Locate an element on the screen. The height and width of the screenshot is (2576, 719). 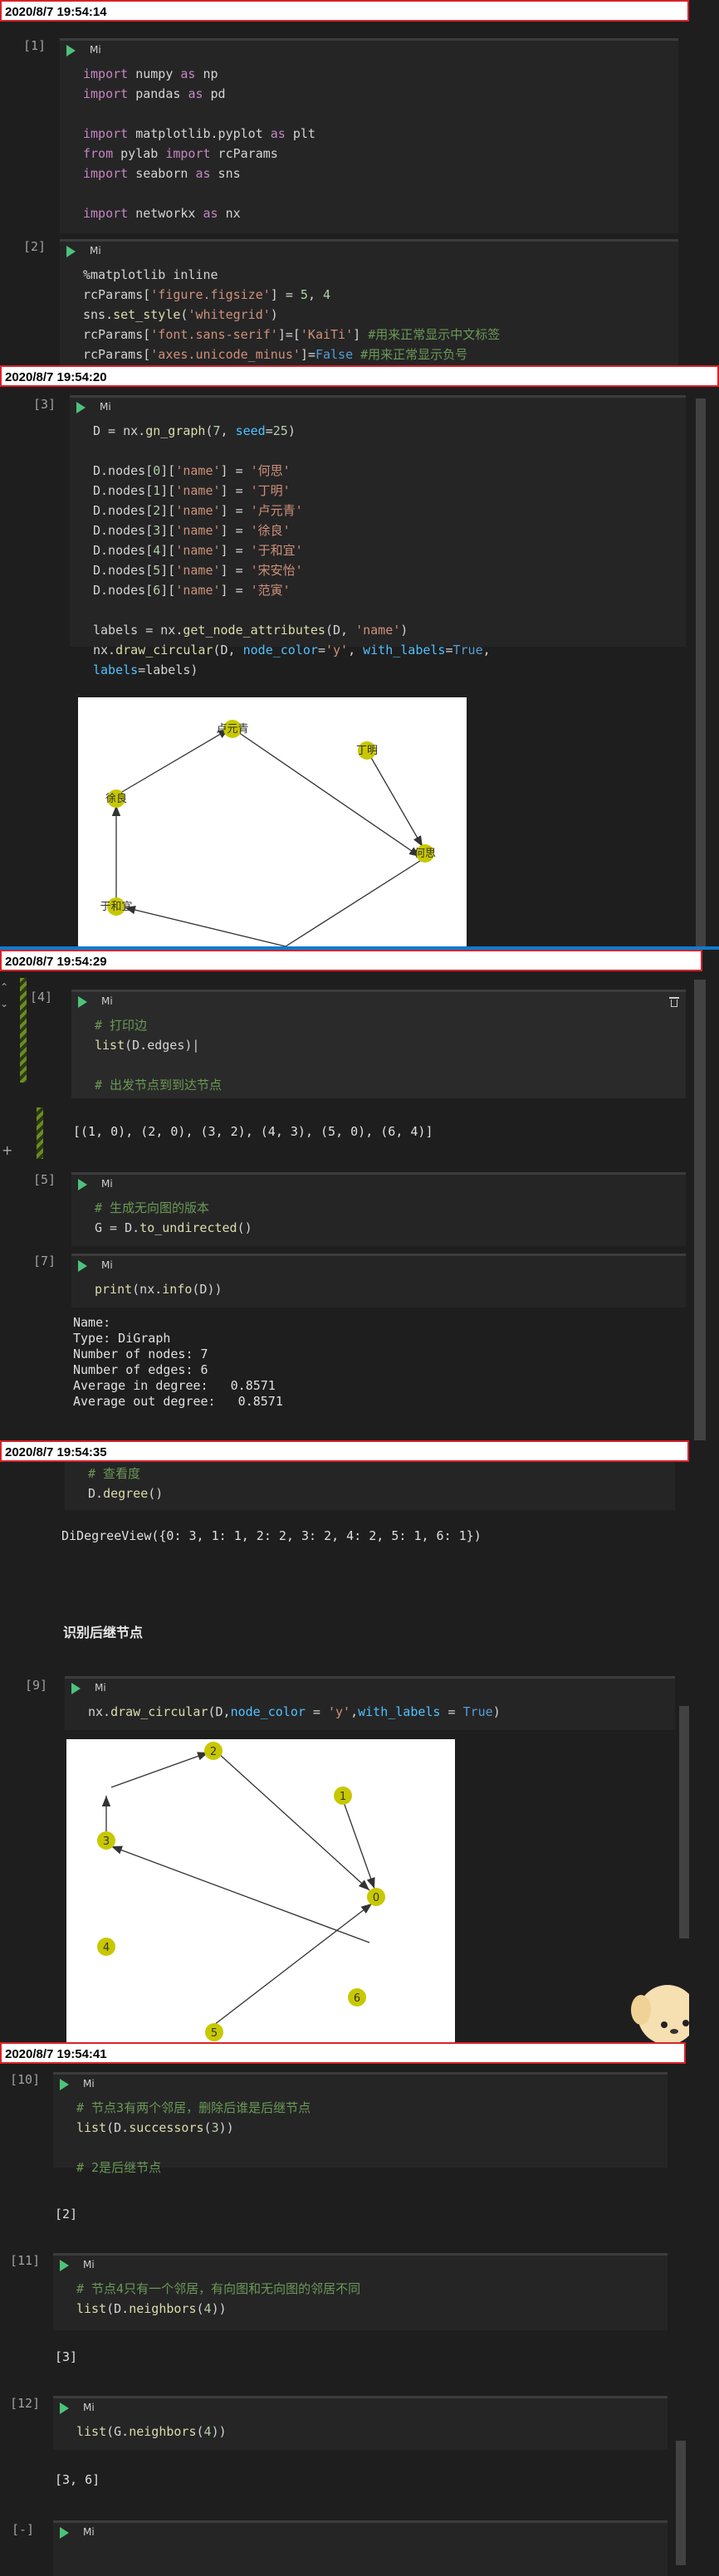
add-cell-icon: + is located at coordinates (7, 1150).